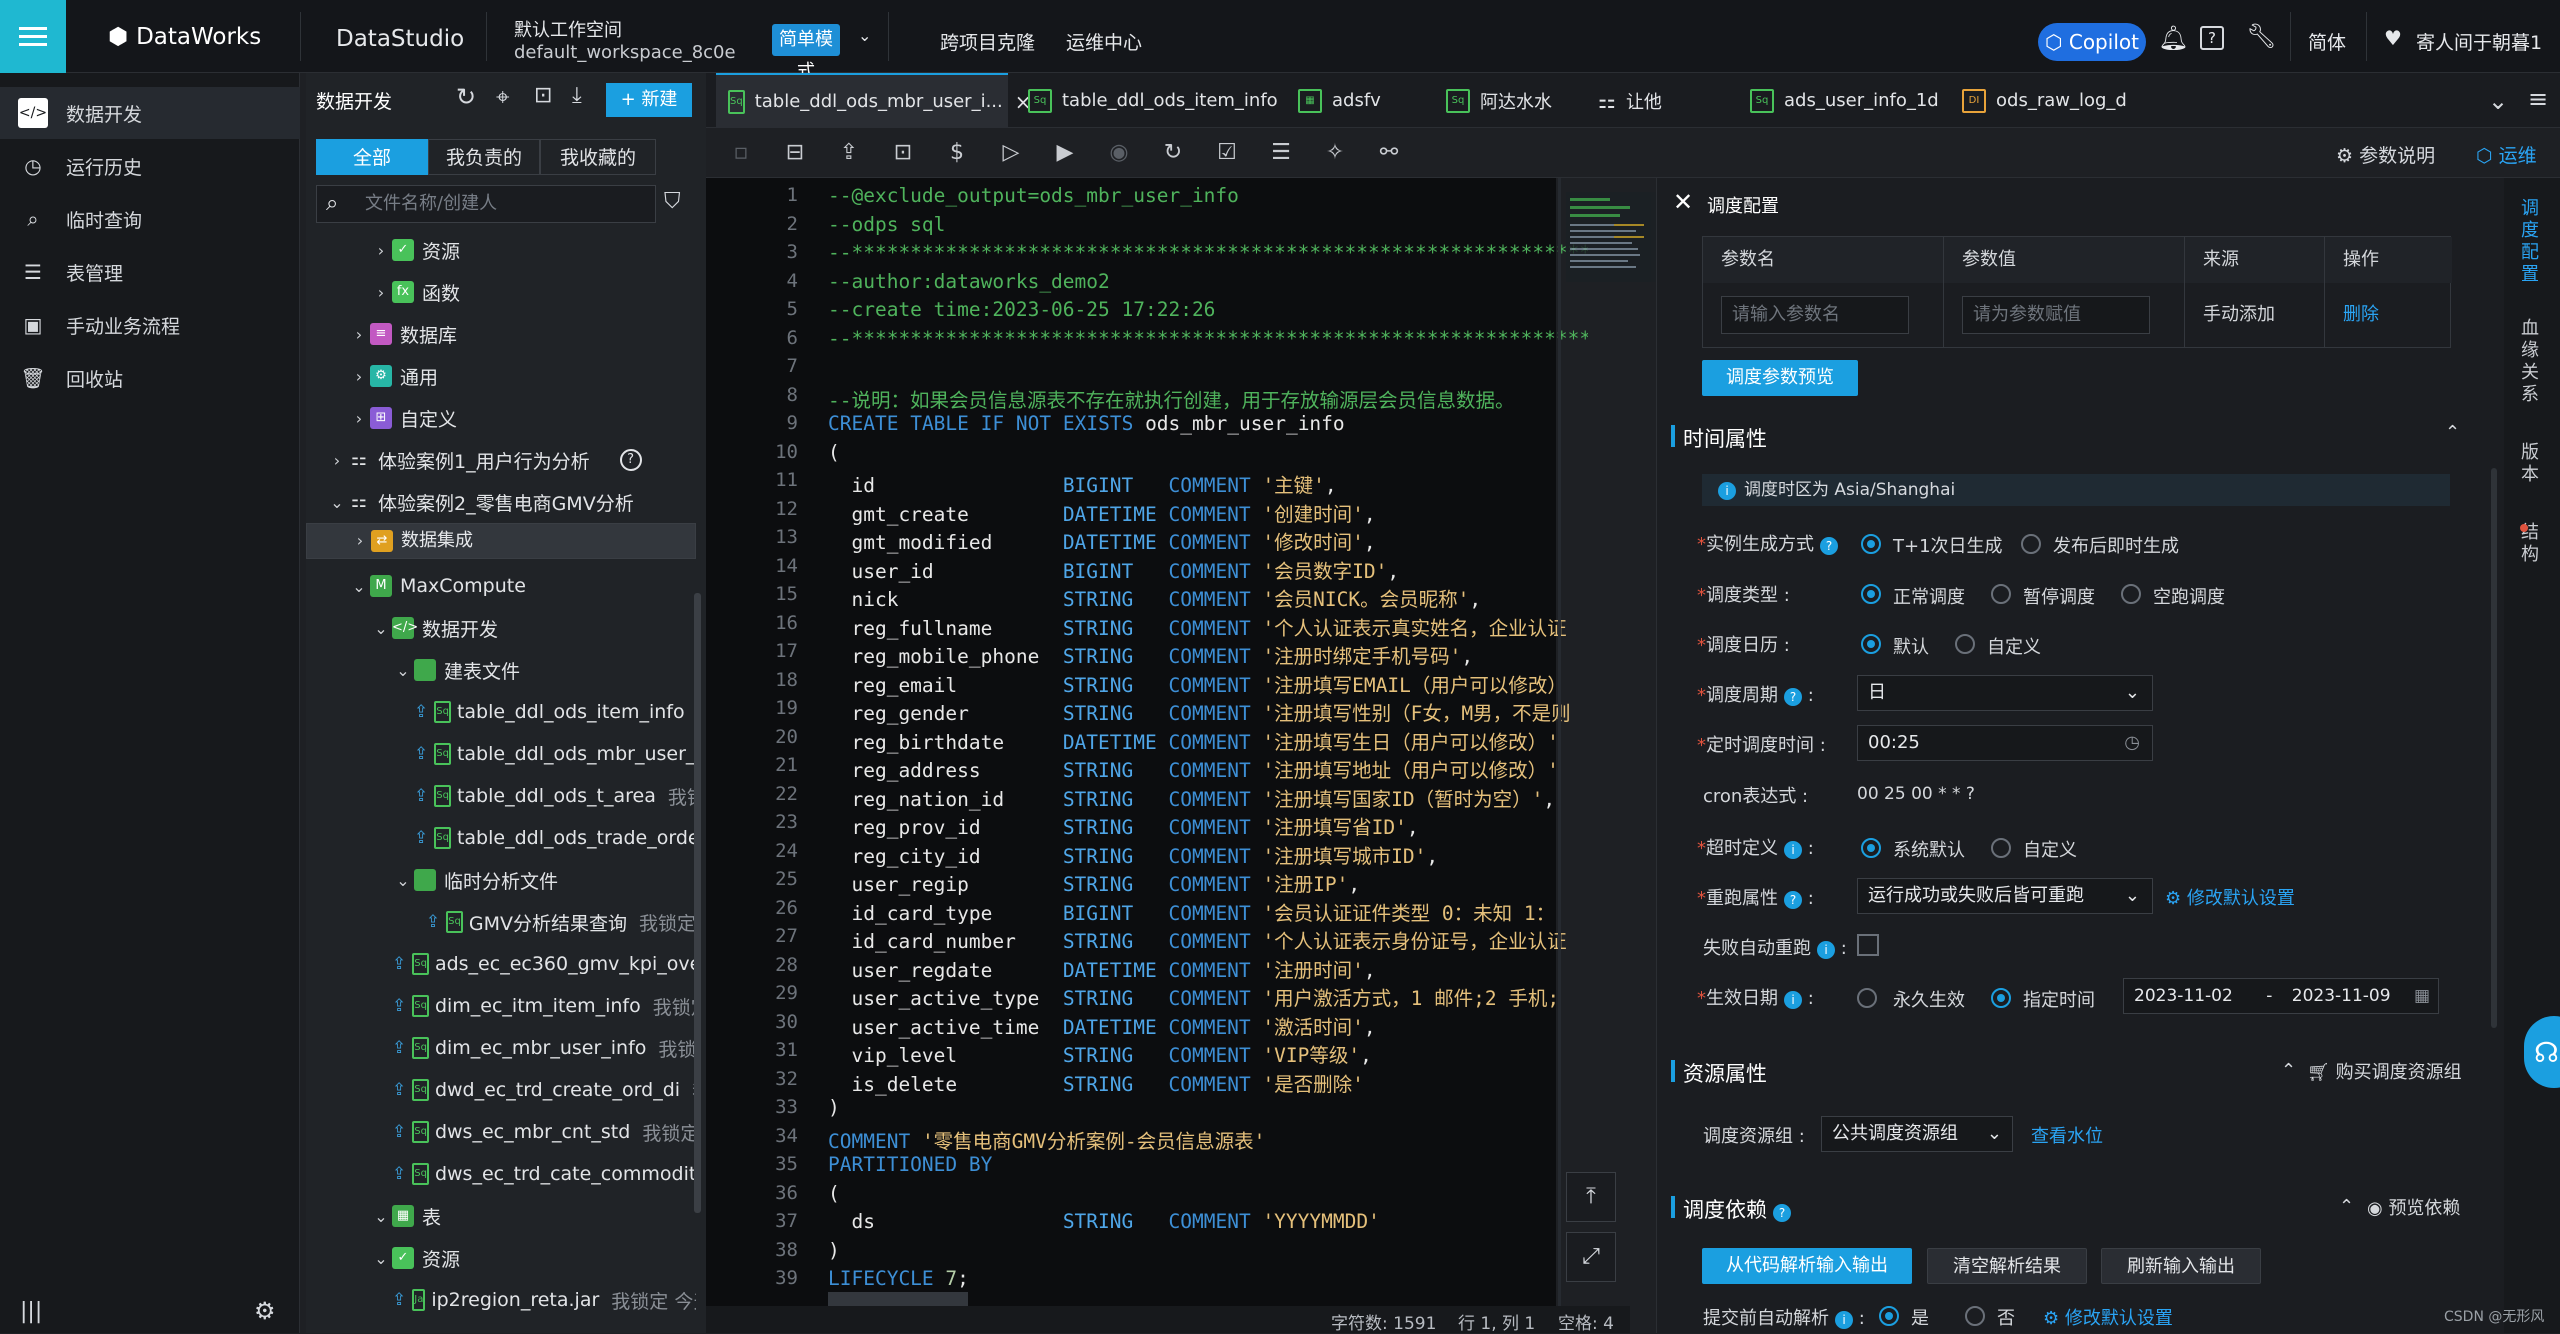 The height and width of the screenshot is (1334, 2560). Describe the element at coordinates (2538, 99) in the screenshot. I see `menu-icon: ≡` at that location.